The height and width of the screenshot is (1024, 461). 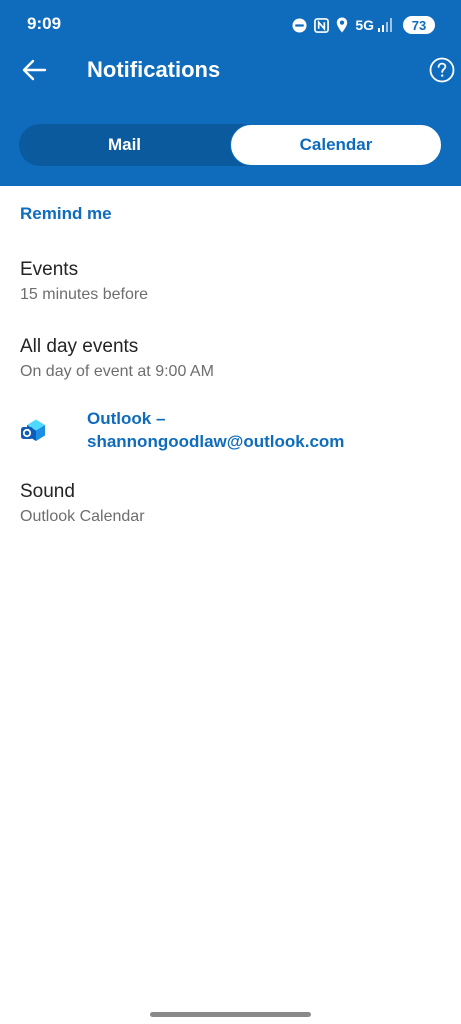 What do you see at coordinates (126, 418) in the screenshot?
I see `account-provider: Outlook –` at bounding box center [126, 418].